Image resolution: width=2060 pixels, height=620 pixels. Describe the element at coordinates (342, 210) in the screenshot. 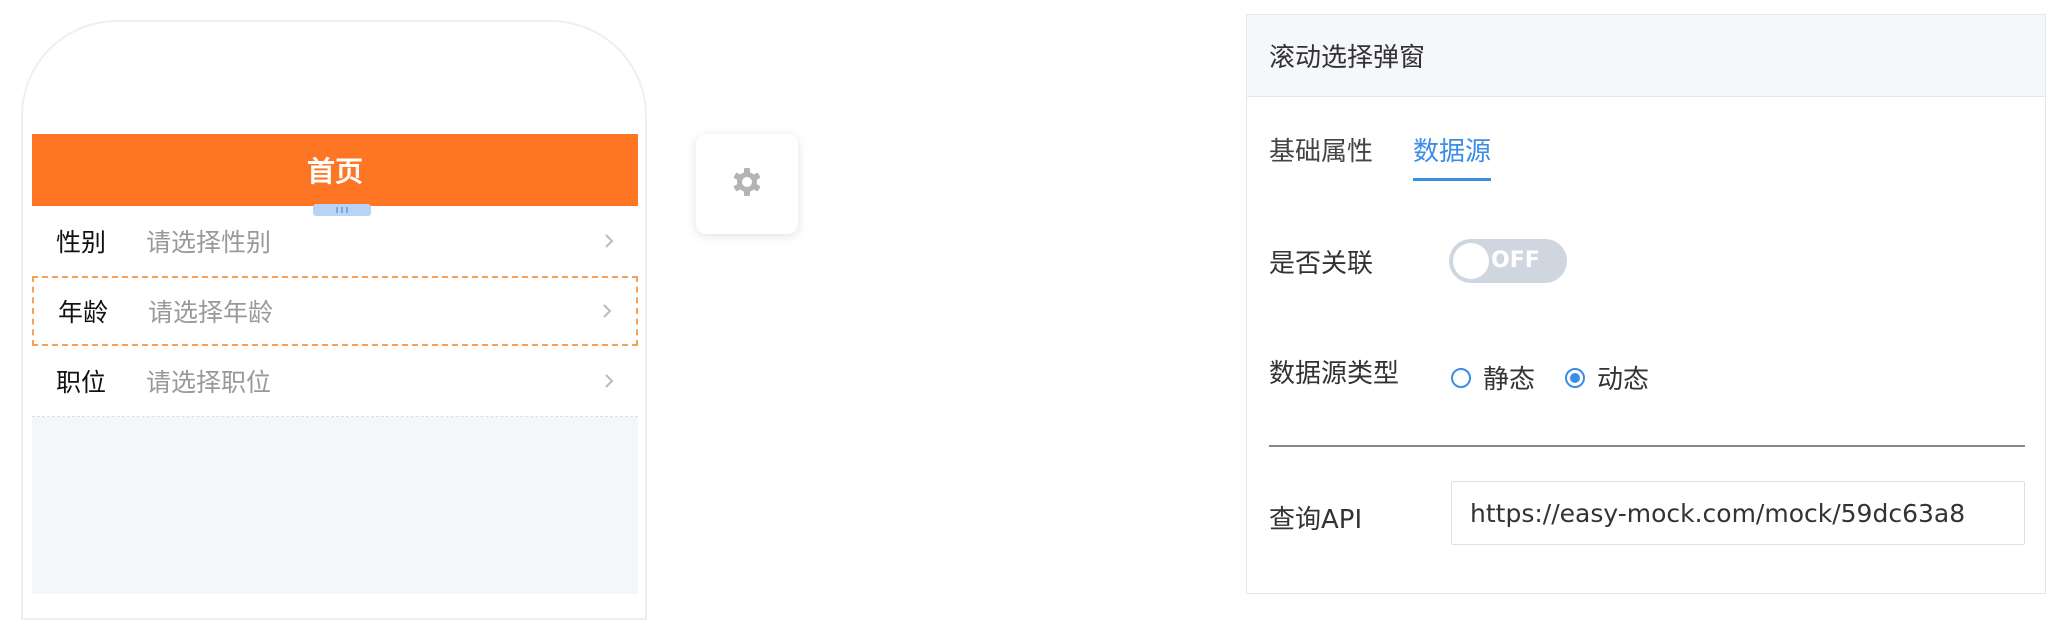

I see `drag-handle-icon` at that location.